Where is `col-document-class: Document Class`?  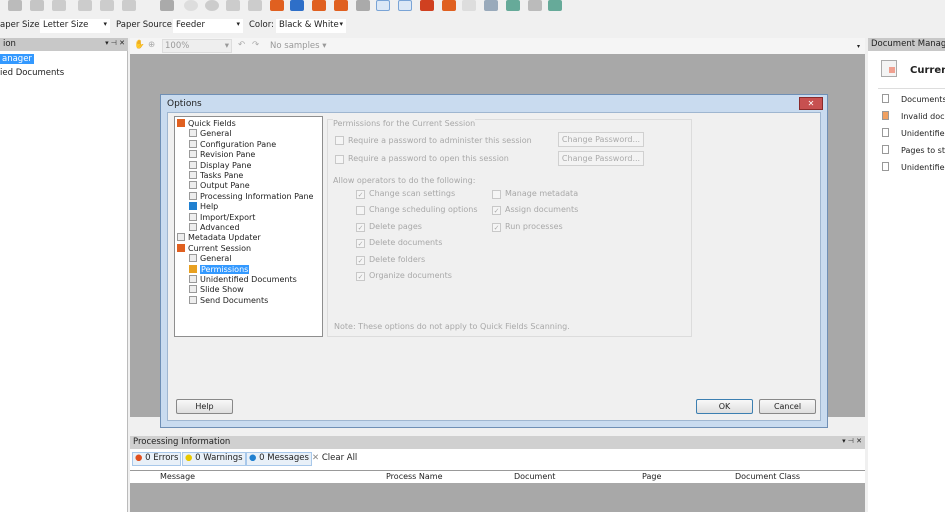
col-document-class: Document Class is located at coordinates (767, 476).